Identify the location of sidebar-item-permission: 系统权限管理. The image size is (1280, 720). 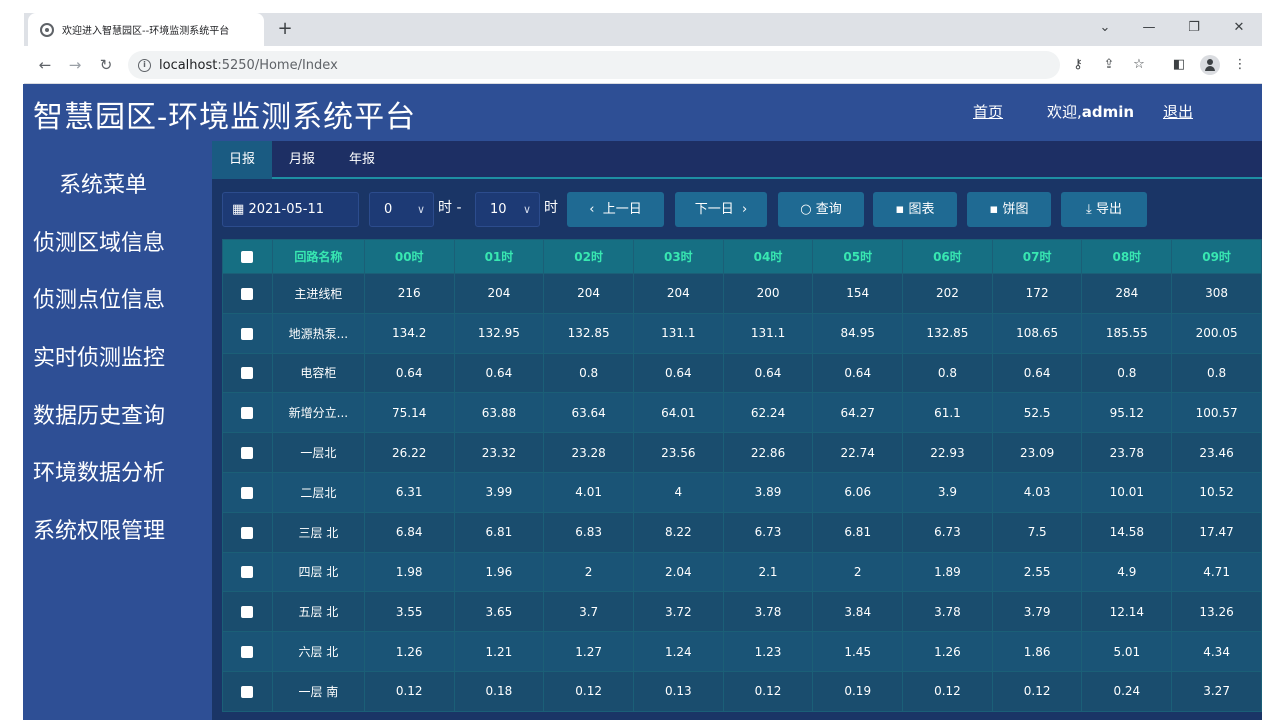
(99, 529).